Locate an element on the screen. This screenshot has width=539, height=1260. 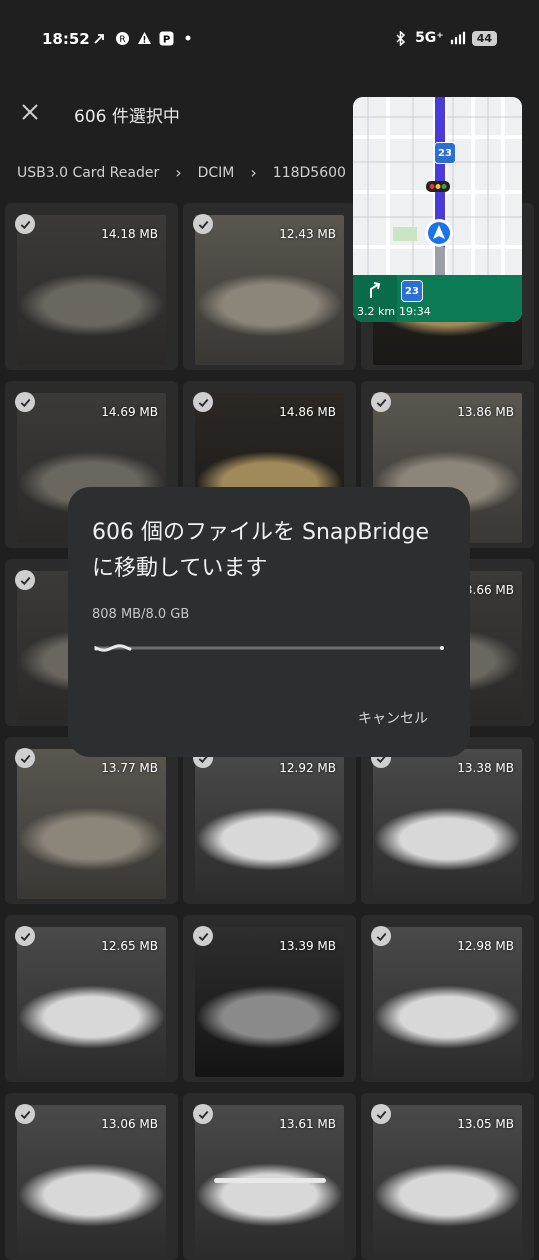
svg-text: P is located at coordinates (165, 39).